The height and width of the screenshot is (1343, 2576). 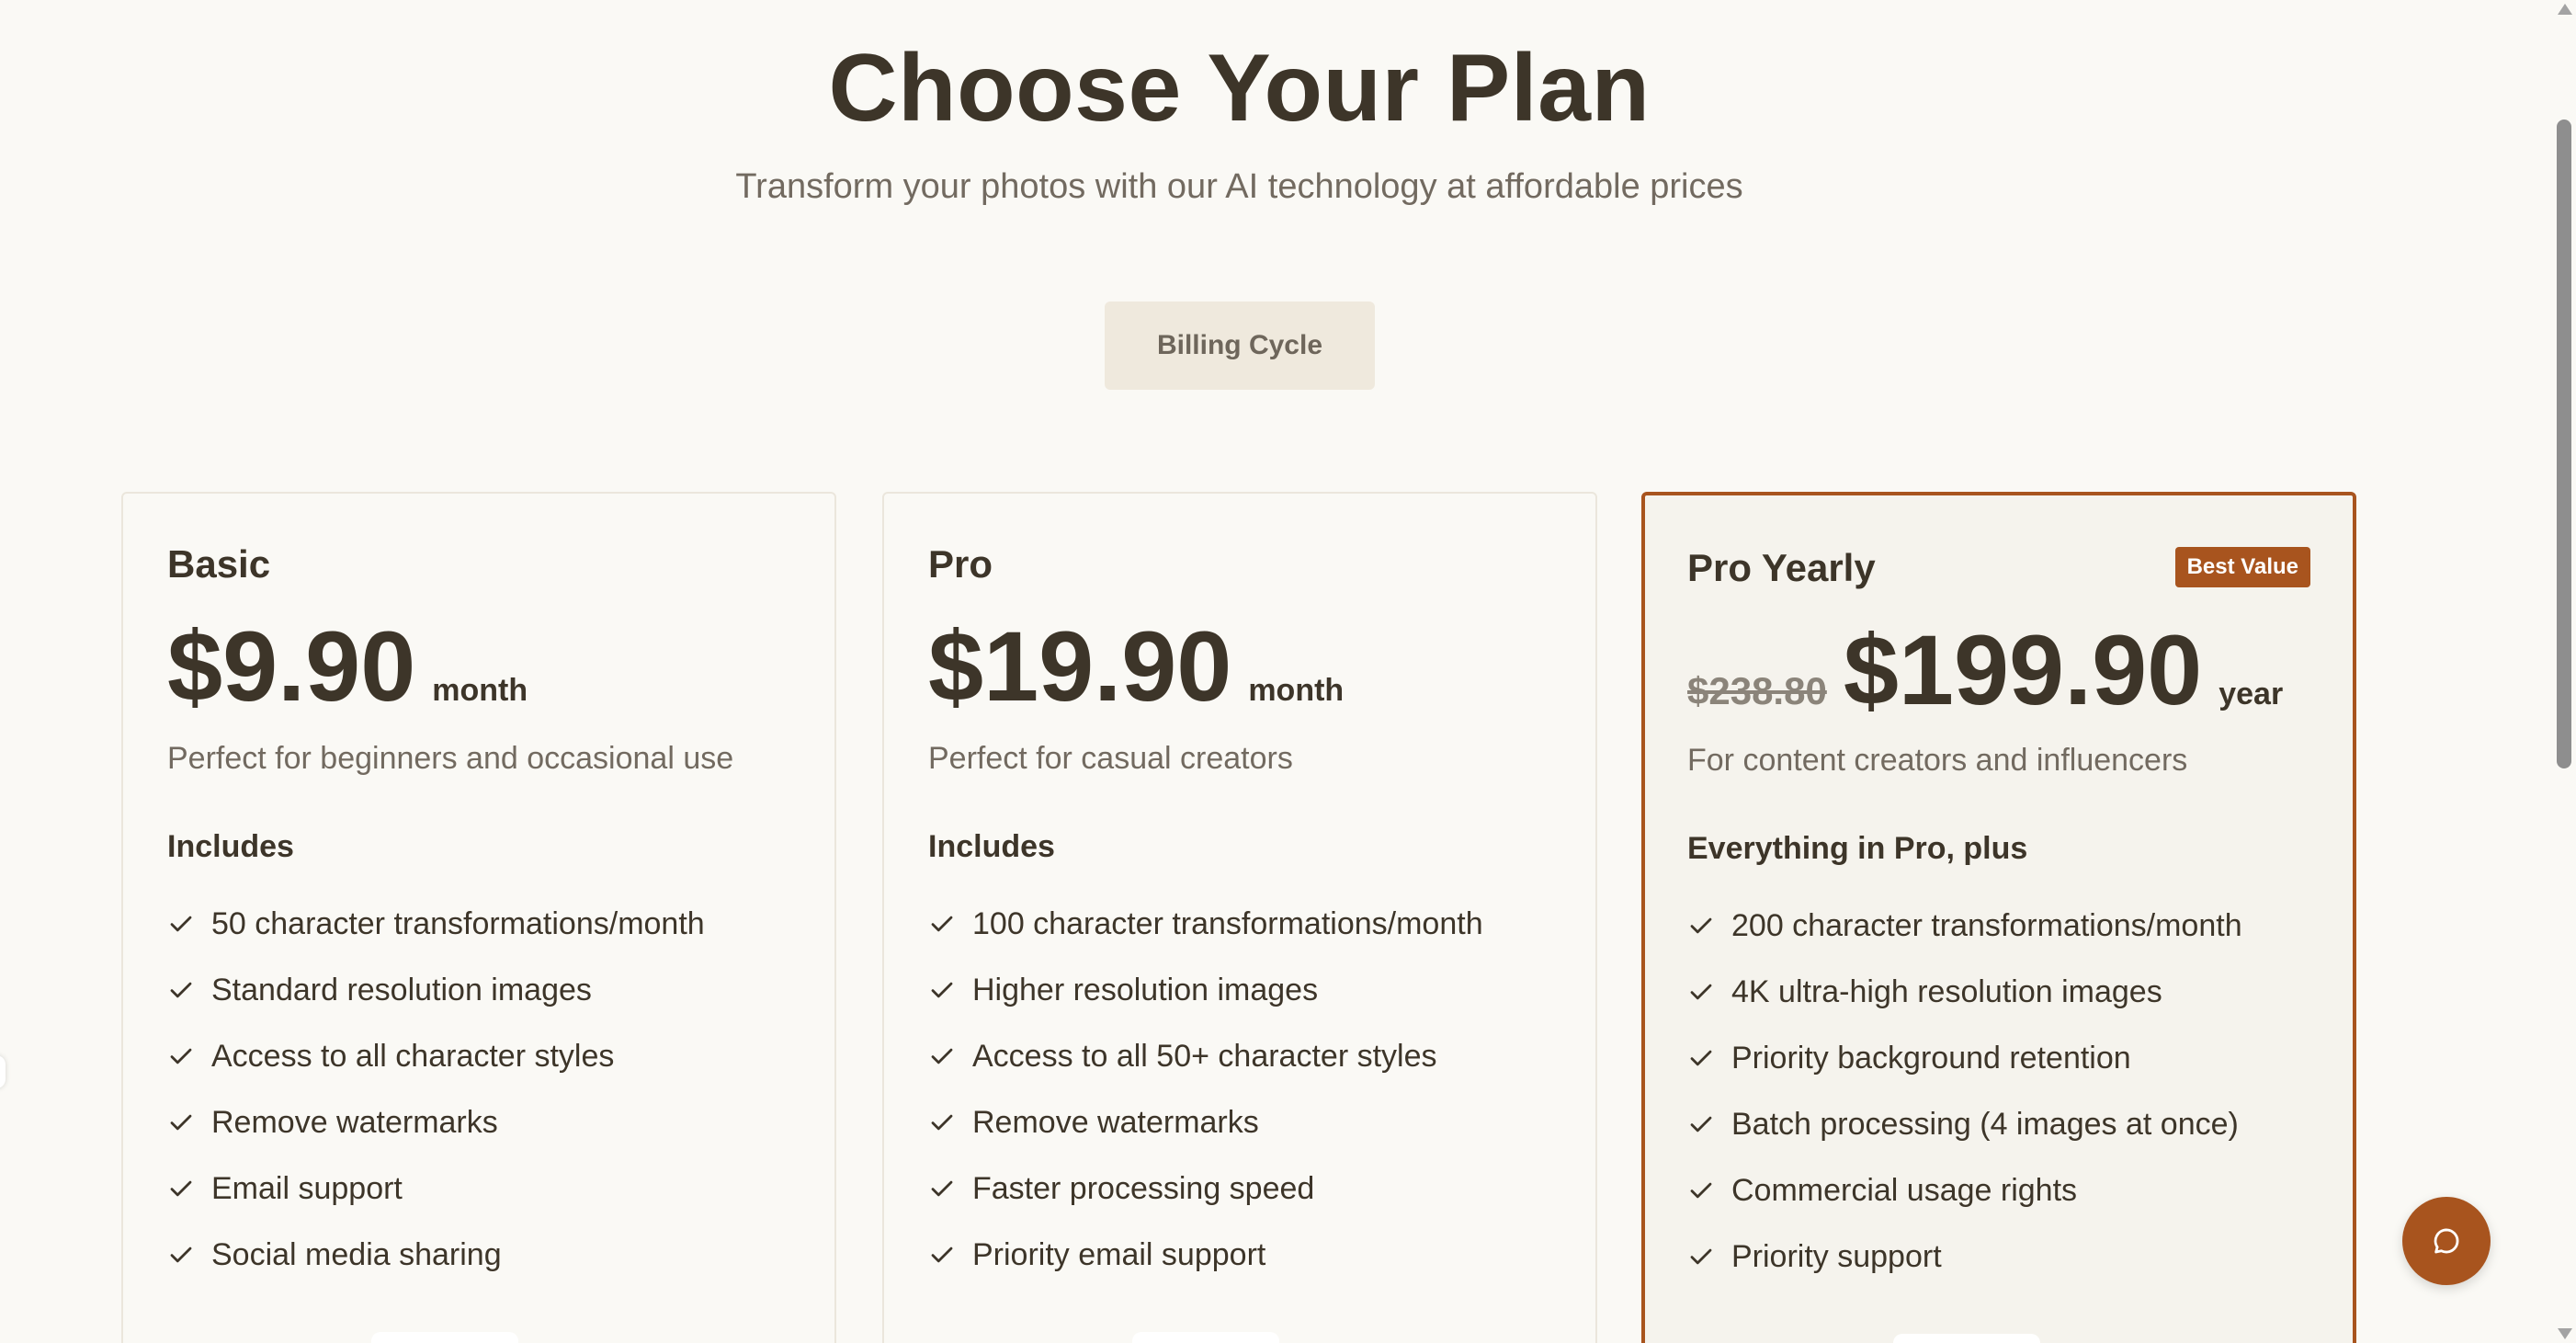 I want to click on feature-item: Priority background retention, so click(x=1964, y=1058).